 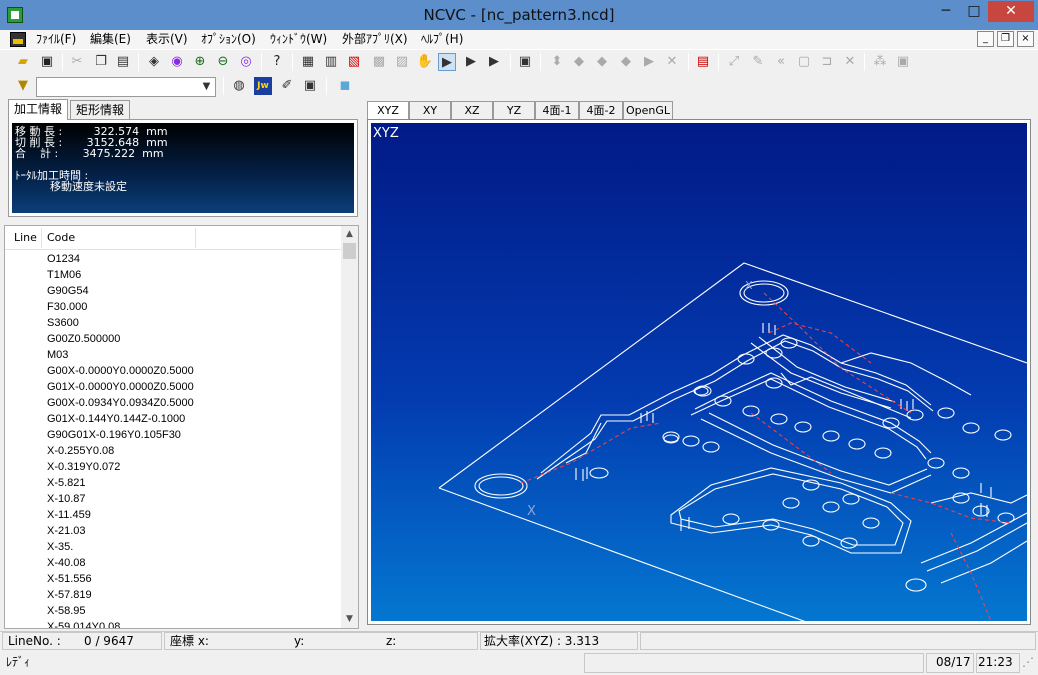 I want to click on copy-icon: ❐, so click(x=101, y=62).